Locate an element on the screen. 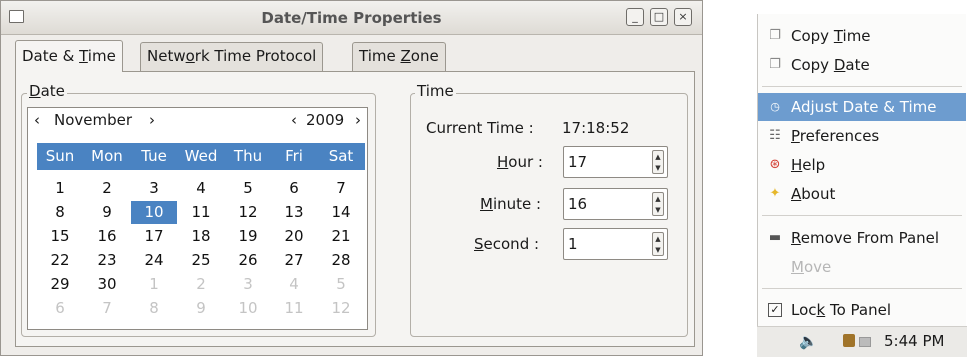 This screenshot has height=357, width=967. menu-item-copy-time: ❐ Copy Time is located at coordinates (862, 36).